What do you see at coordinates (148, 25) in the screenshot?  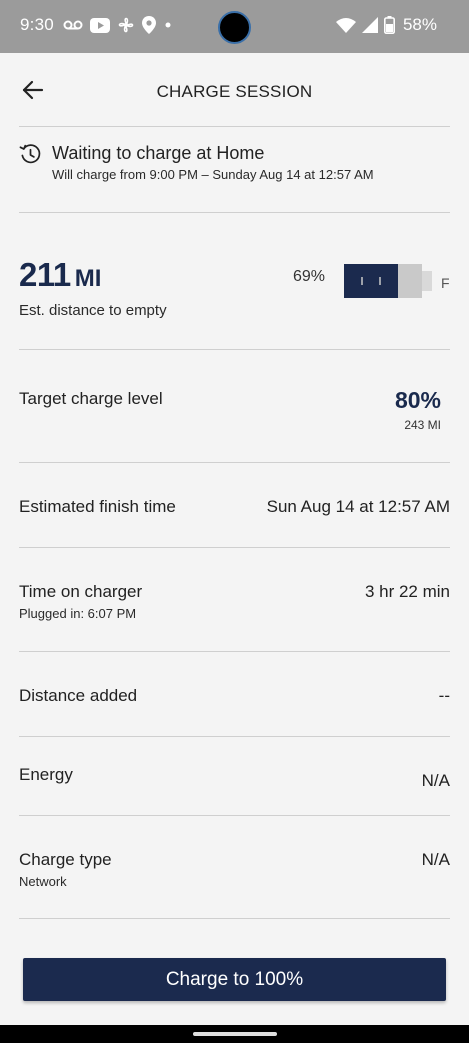 I see `location-icon` at bounding box center [148, 25].